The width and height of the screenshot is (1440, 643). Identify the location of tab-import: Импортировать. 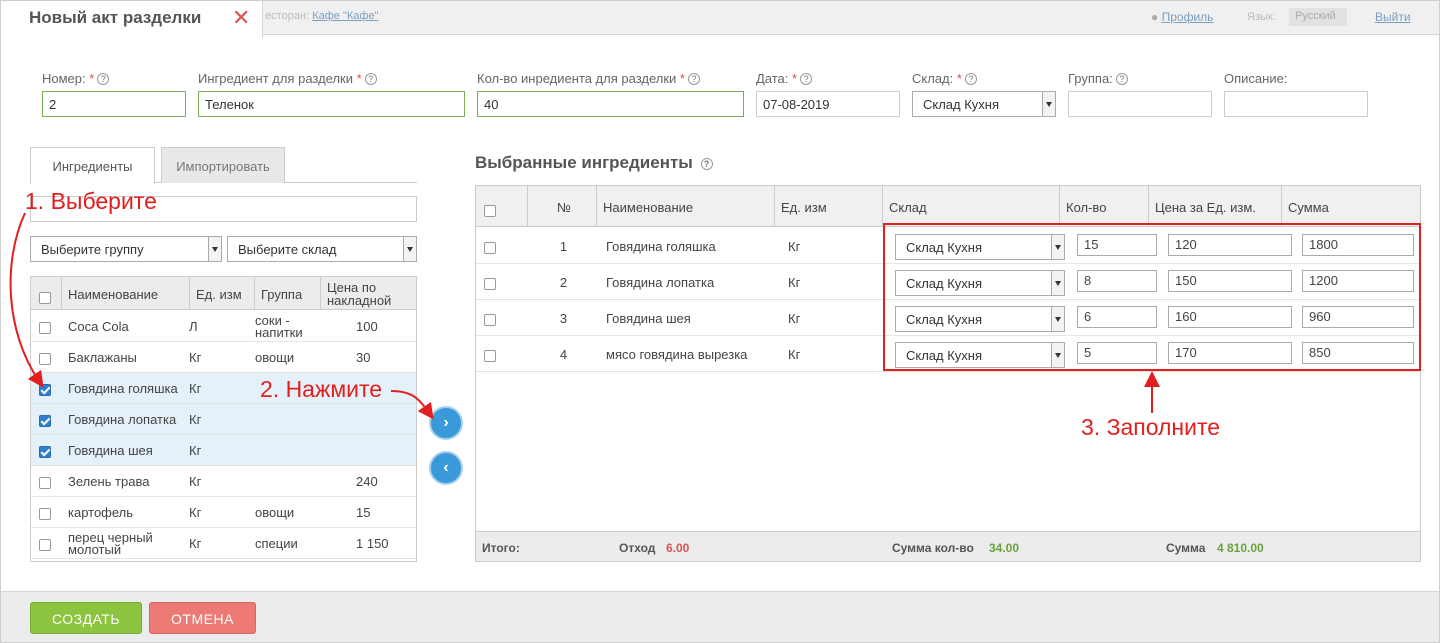
(223, 165).